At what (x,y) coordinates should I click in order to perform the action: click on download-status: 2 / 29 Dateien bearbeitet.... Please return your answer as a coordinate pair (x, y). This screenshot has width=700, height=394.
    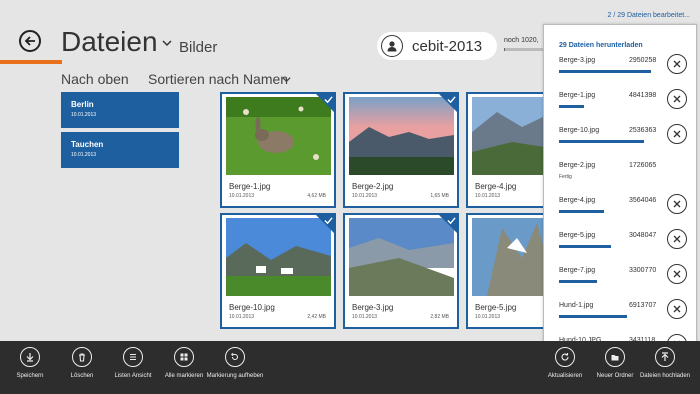
    Looking at the image, I should click on (649, 15).